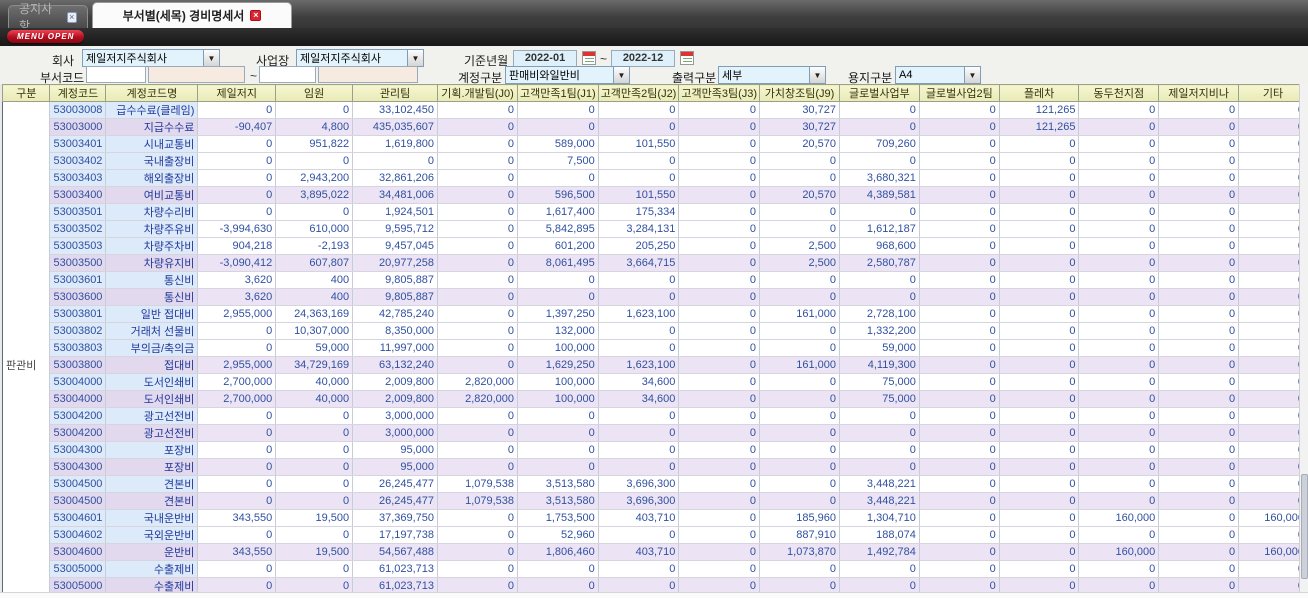 Image resolution: width=1308 pixels, height=598 pixels. I want to click on account-code-cell: 53005000, so click(78, 569).